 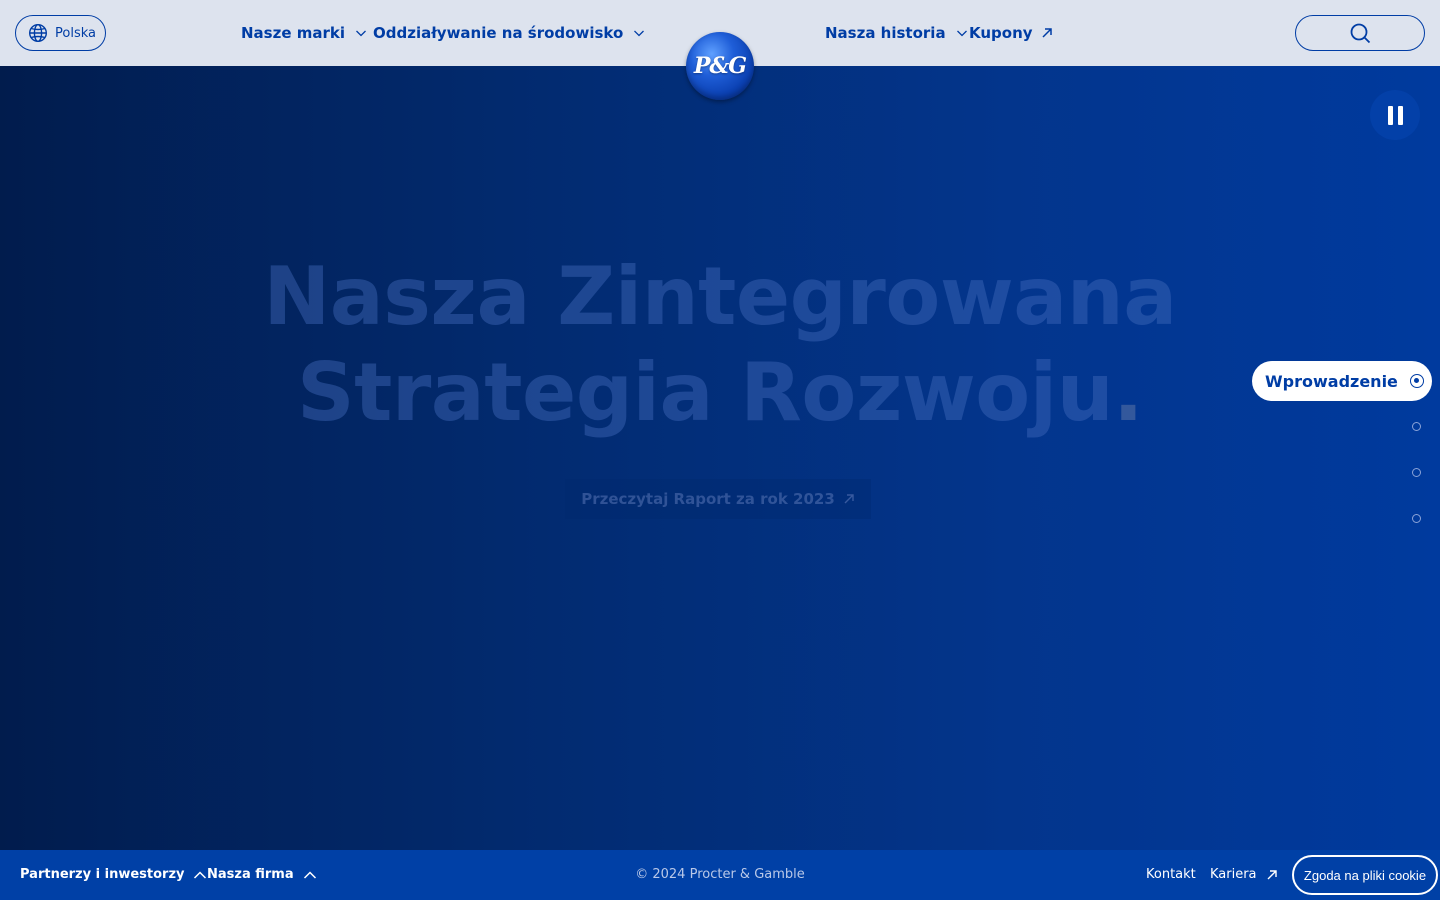 I want to click on nav-our-history-label: Nasza historia, so click(x=885, y=33).